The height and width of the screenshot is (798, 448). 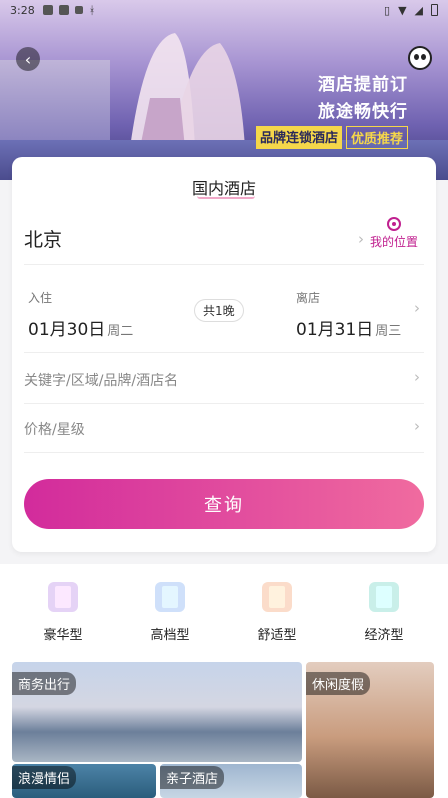 I want to click on vibrate-icon: ▯, so click(x=387, y=10).